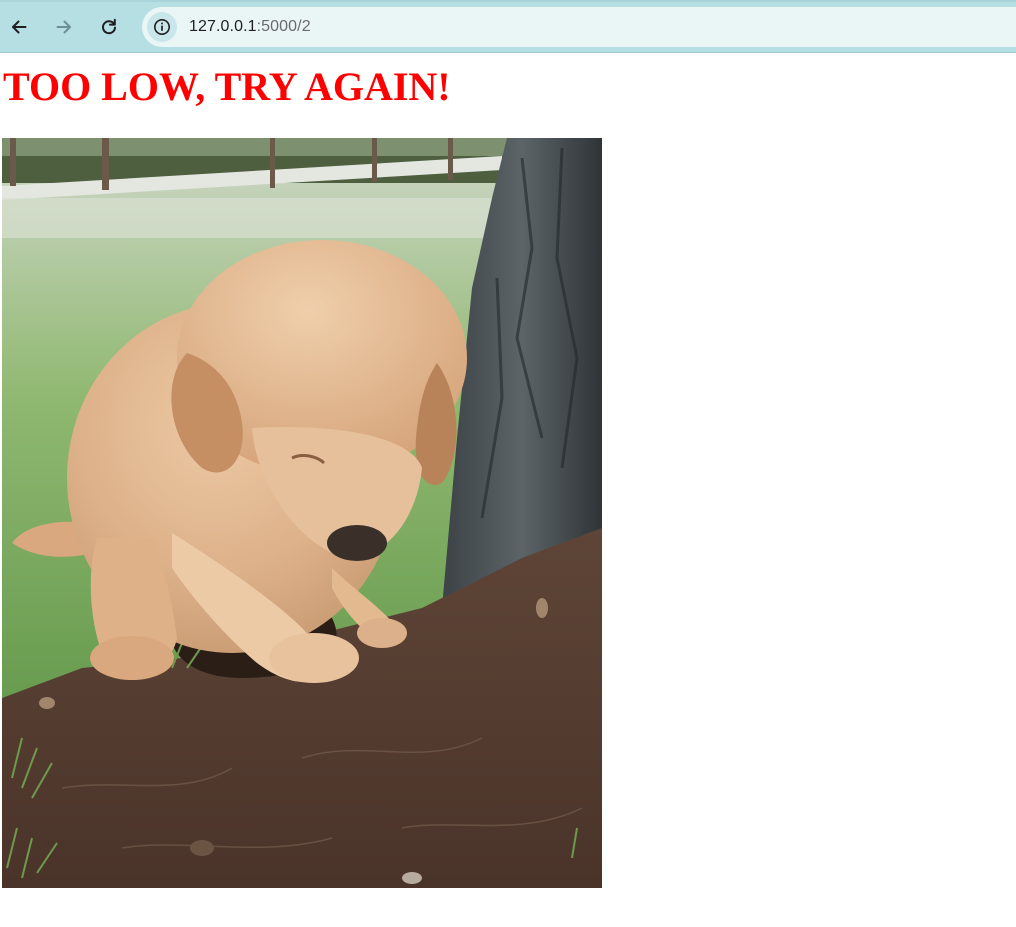 The image size is (1016, 927). I want to click on reload-icon, so click(109, 26).